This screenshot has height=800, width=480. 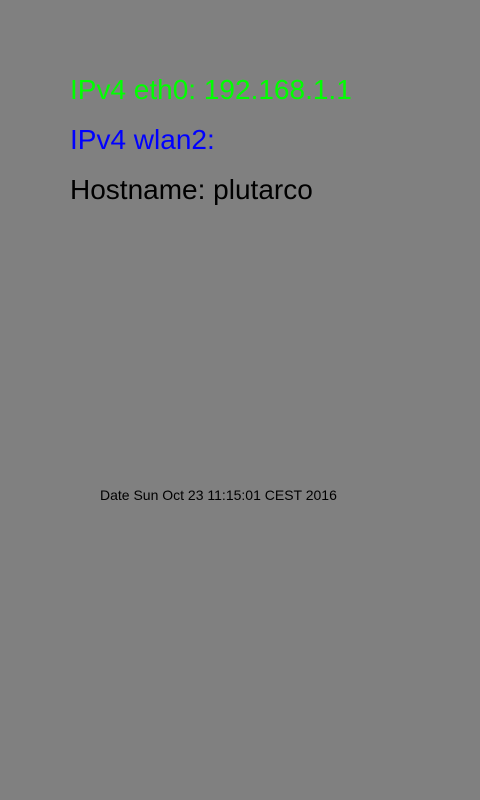 What do you see at coordinates (211, 89) in the screenshot?
I see `eth0-ip-label: IPv4 eth0: 192.168.1.1` at bounding box center [211, 89].